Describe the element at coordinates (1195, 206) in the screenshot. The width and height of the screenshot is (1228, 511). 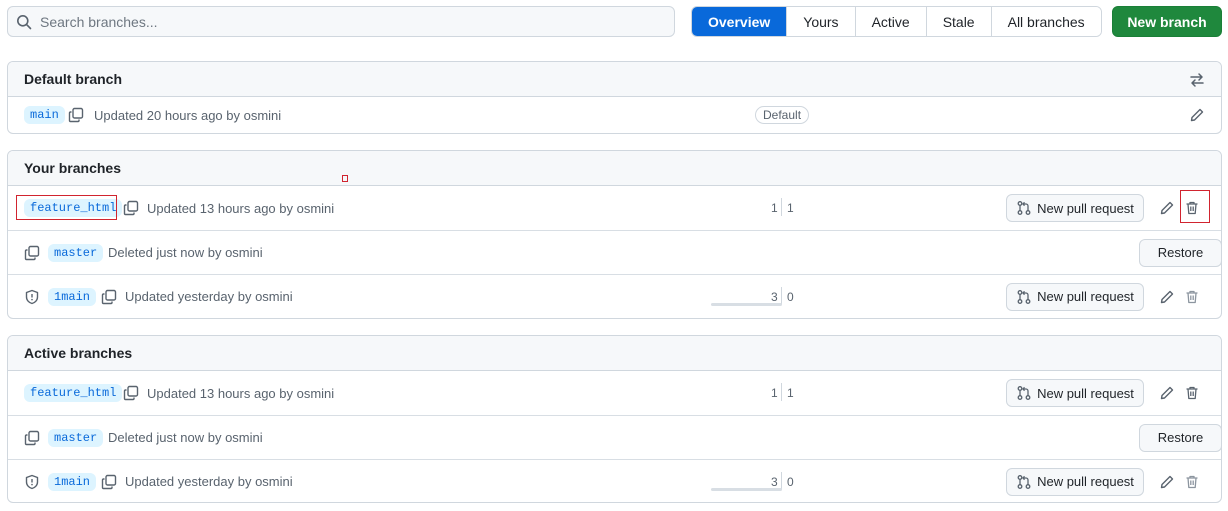
I see `highlight-box-trash` at that location.